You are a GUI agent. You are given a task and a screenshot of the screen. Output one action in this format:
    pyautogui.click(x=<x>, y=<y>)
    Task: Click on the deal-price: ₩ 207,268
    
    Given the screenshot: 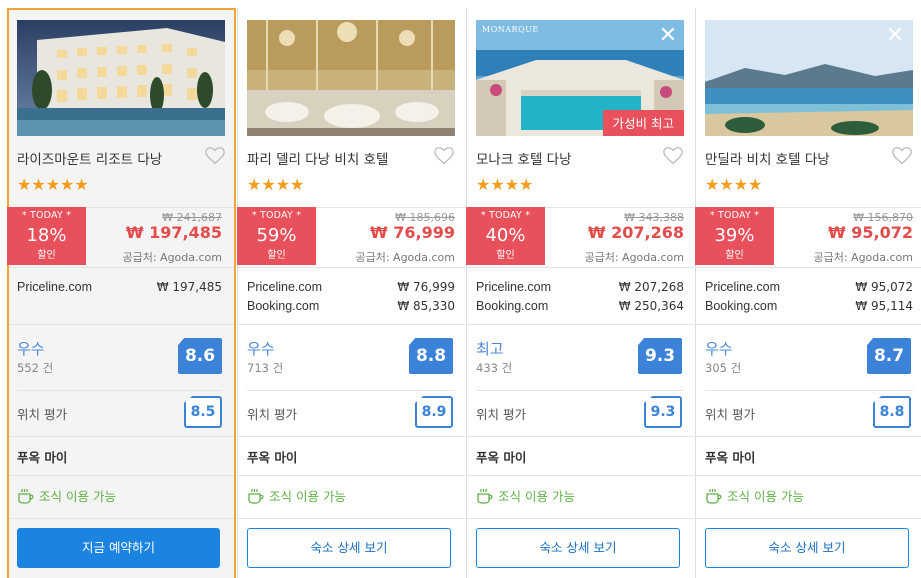 What is the action you would take?
    pyautogui.click(x=636, y=232)
    